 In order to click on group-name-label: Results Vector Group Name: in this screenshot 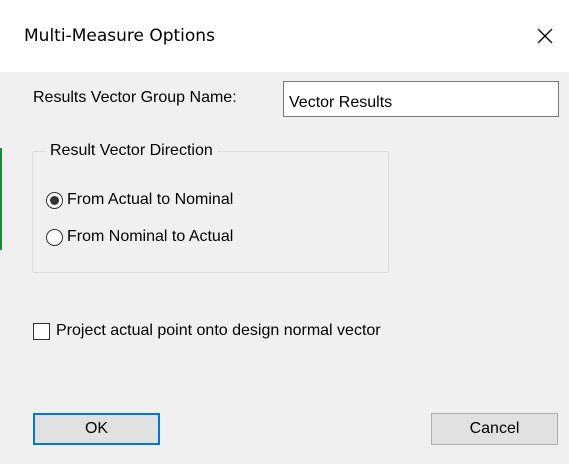, I will do `click(135, 97)`.